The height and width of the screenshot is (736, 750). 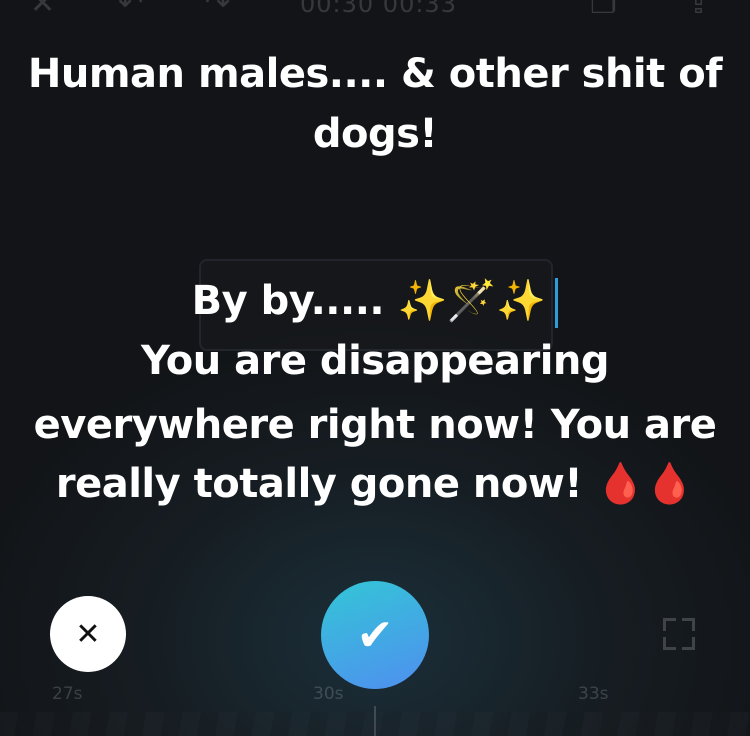 I want to click on undo-icon: ↶, so click(x=130, y=11).